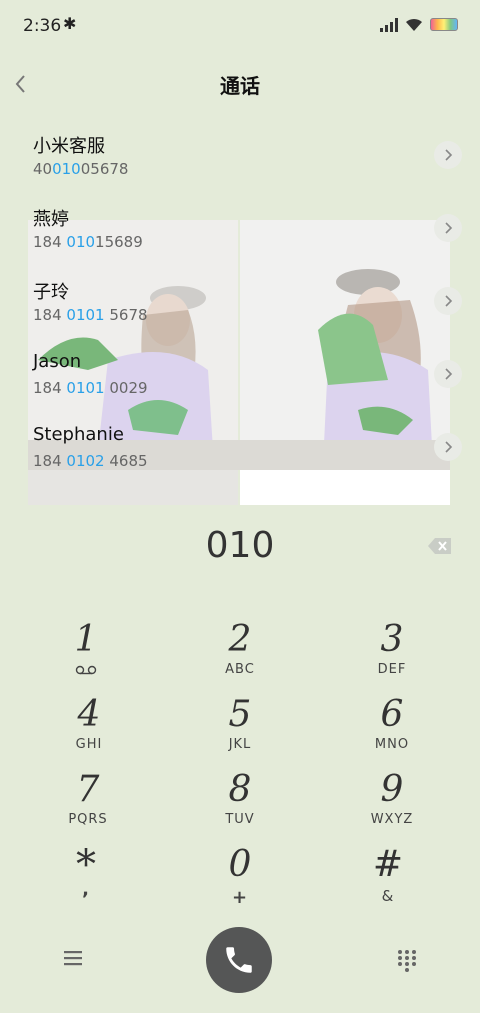  Describe the element at coordinates (392, 744) in the screenshot. I see `key-letters: MNO` at that location.